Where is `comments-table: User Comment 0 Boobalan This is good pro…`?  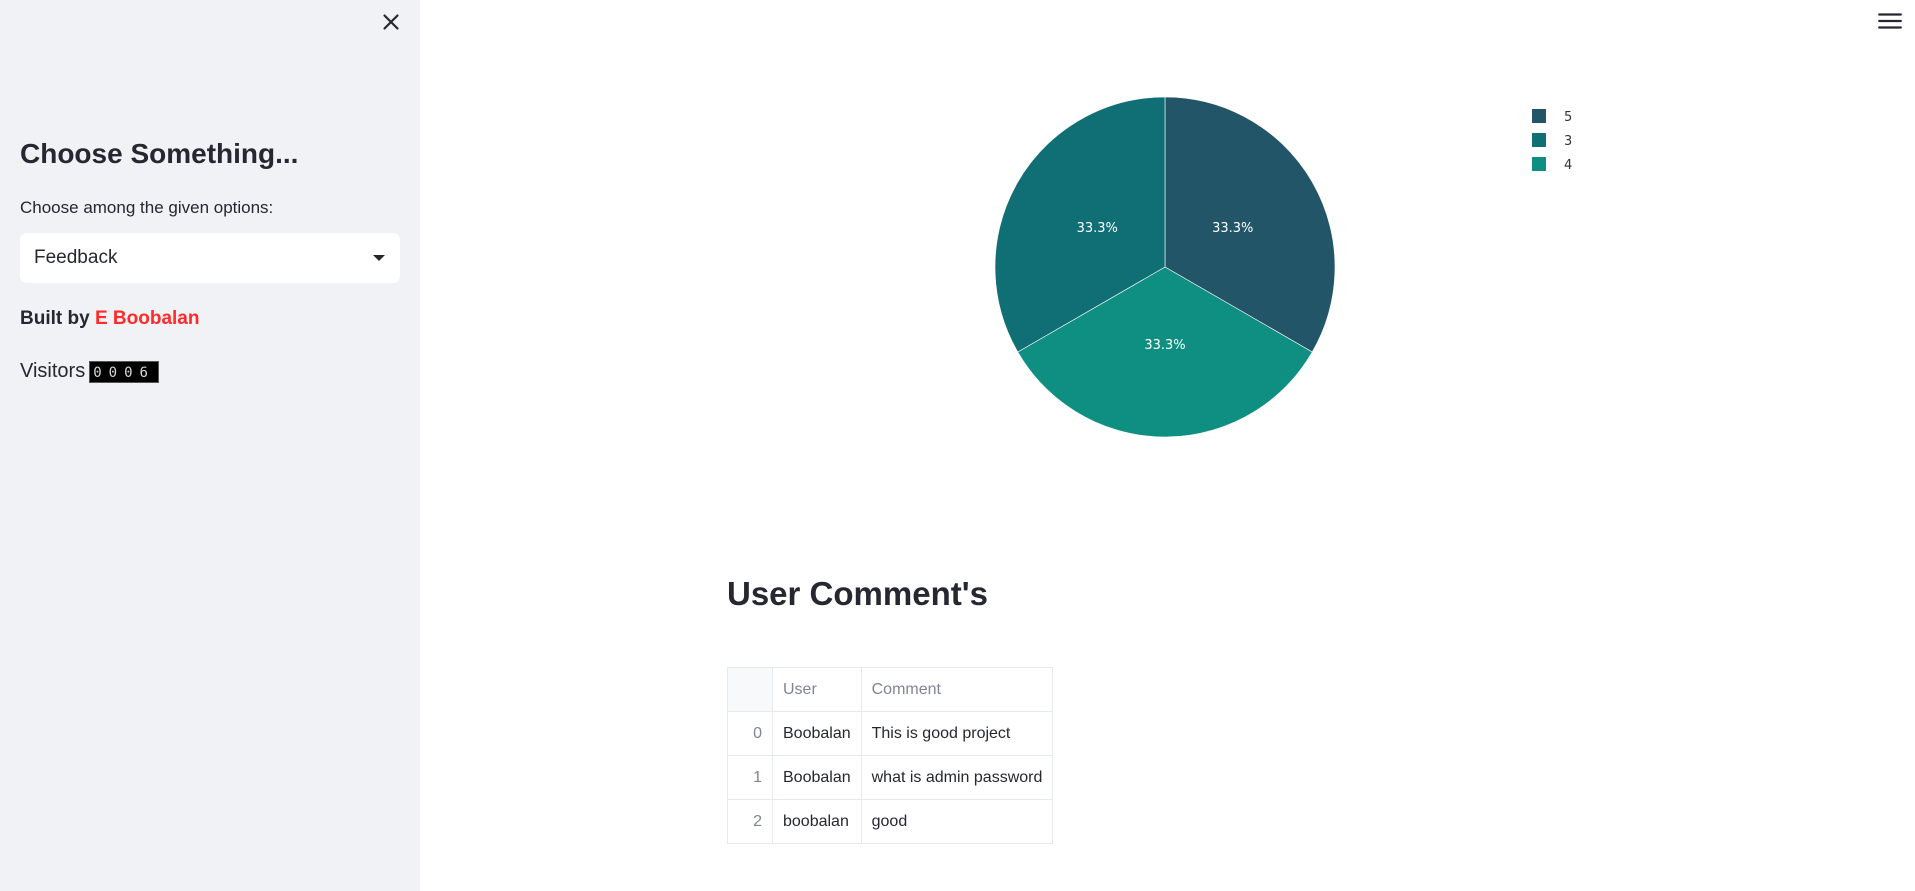
comments-table: User Comment 0 Boobalan This is good pro… is located at coordinates (890, 755).